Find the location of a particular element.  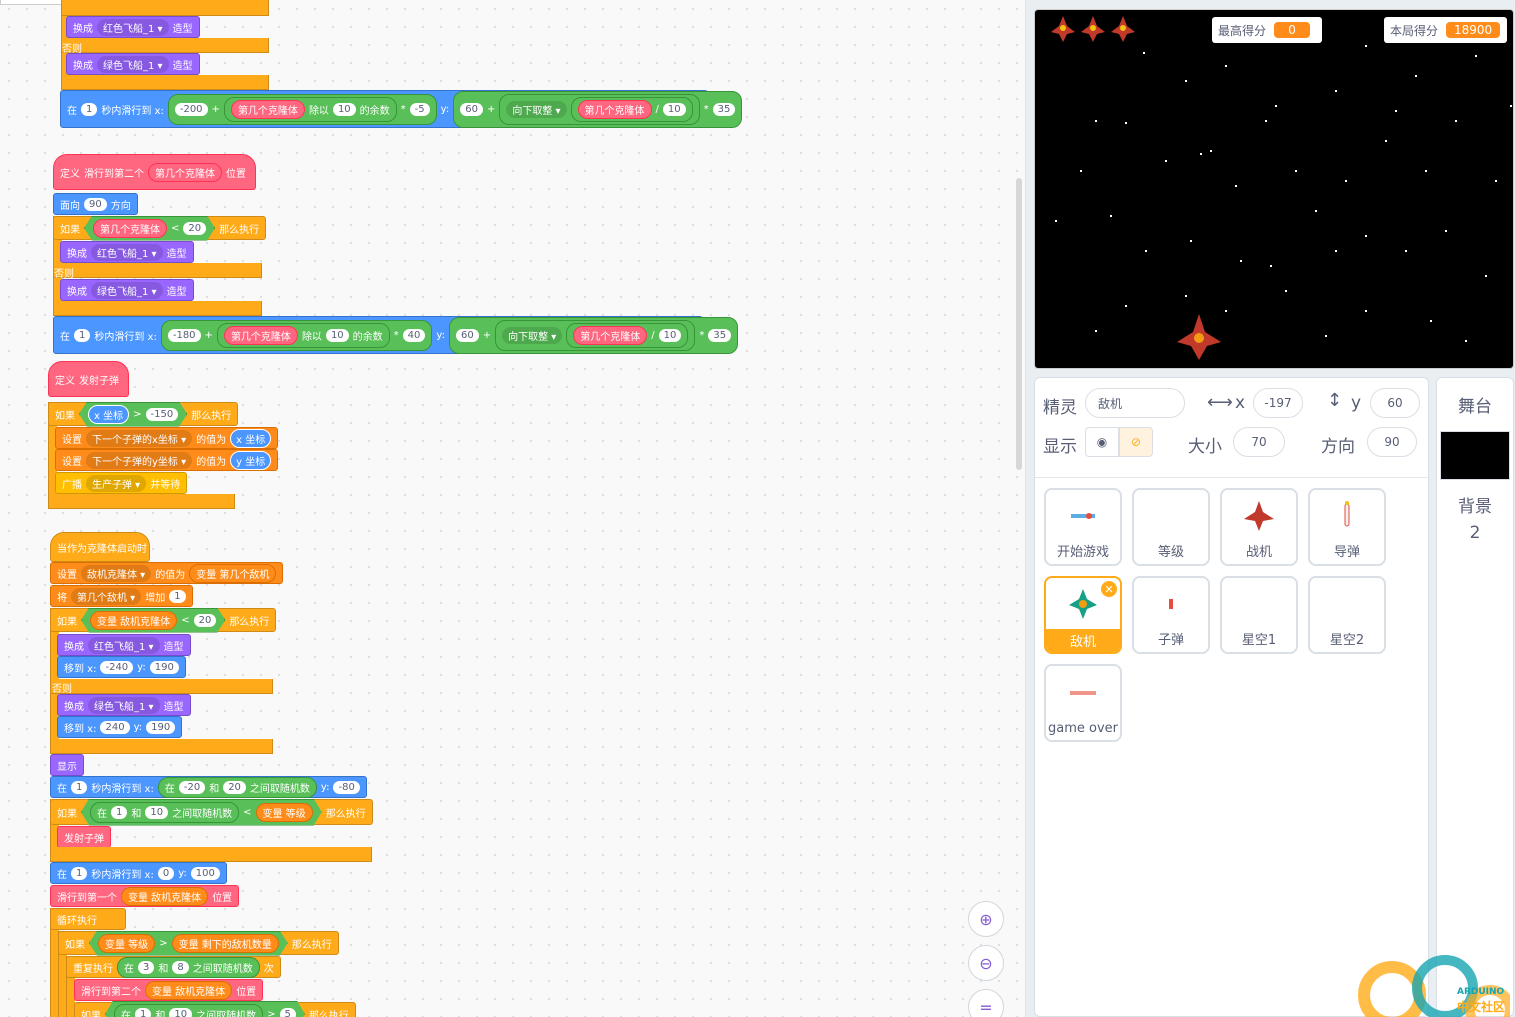

broadcast-wait-block: 广播 生产子弹 ▾ 并等待 is located at coordinates (121, 483).